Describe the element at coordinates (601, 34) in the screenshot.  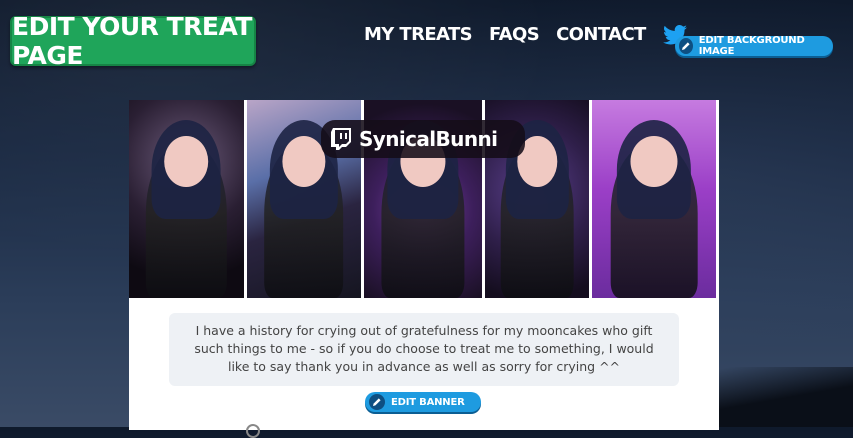
I see `nav-contact: CONTACT` at that location.